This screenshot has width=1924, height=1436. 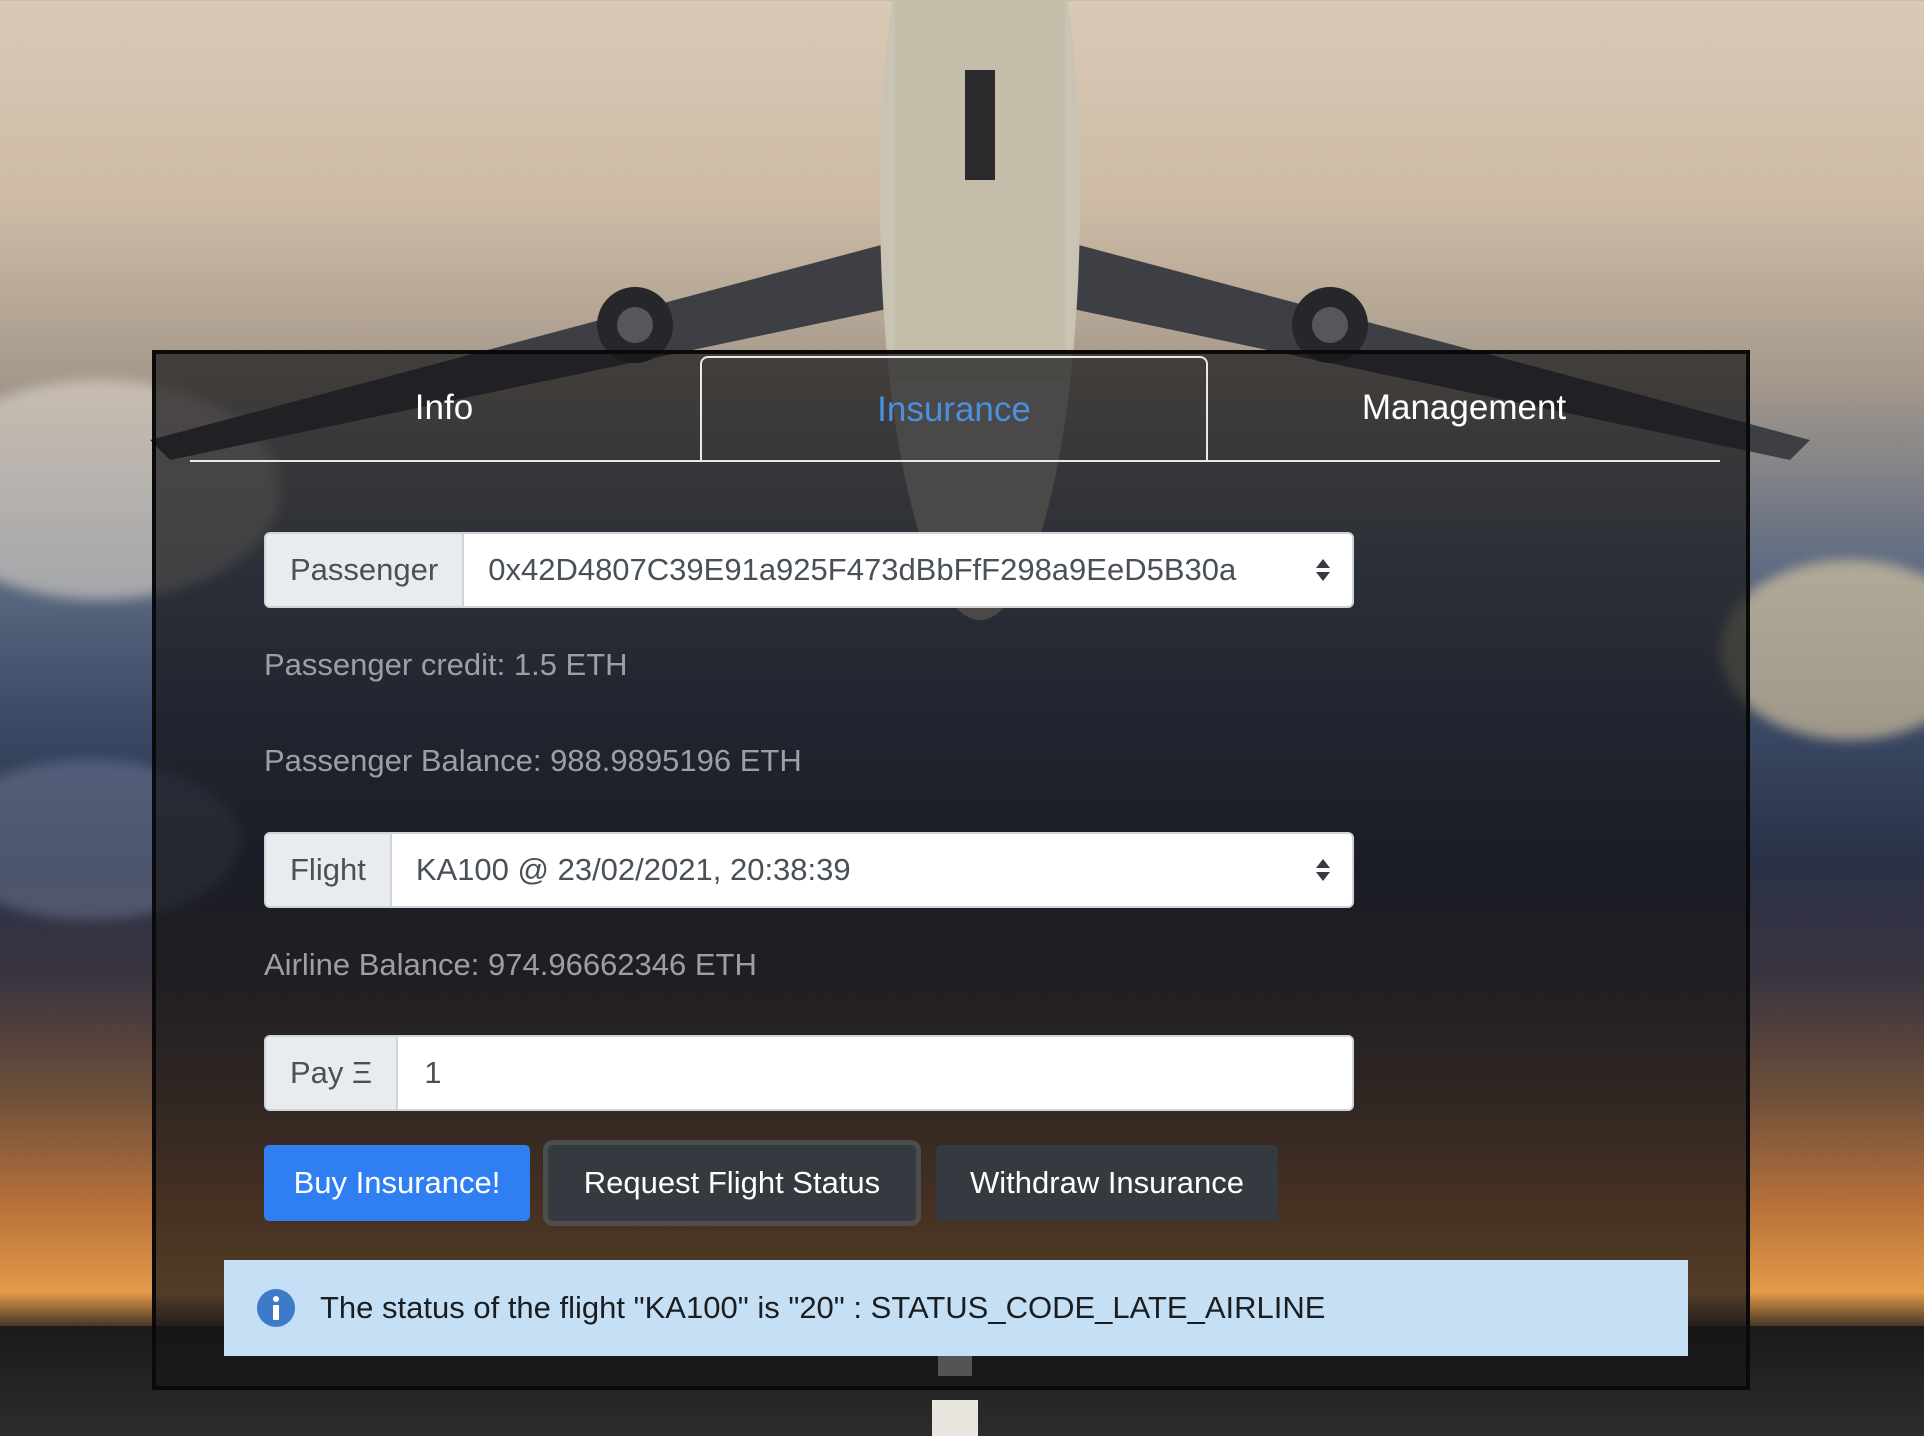 I want to click on tab-info: Info, so click(x=444, y=408).